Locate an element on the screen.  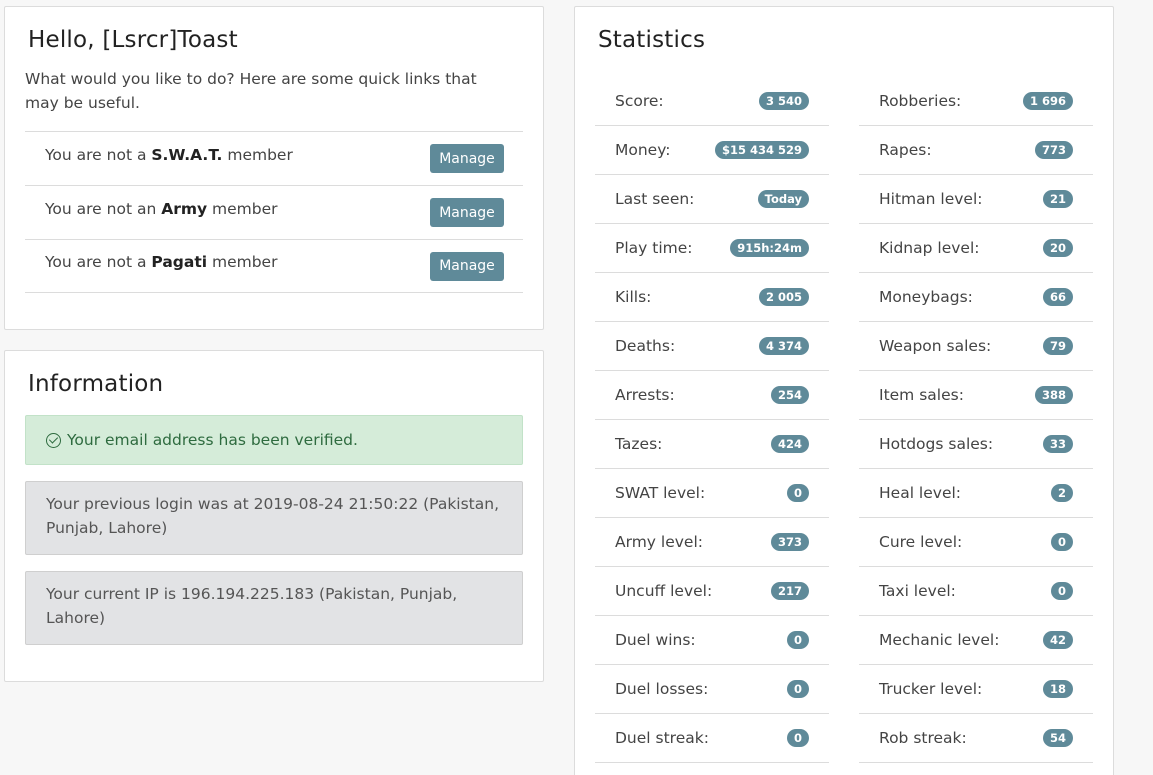
stat-label: Army level: is located at coordinates (659, 542).